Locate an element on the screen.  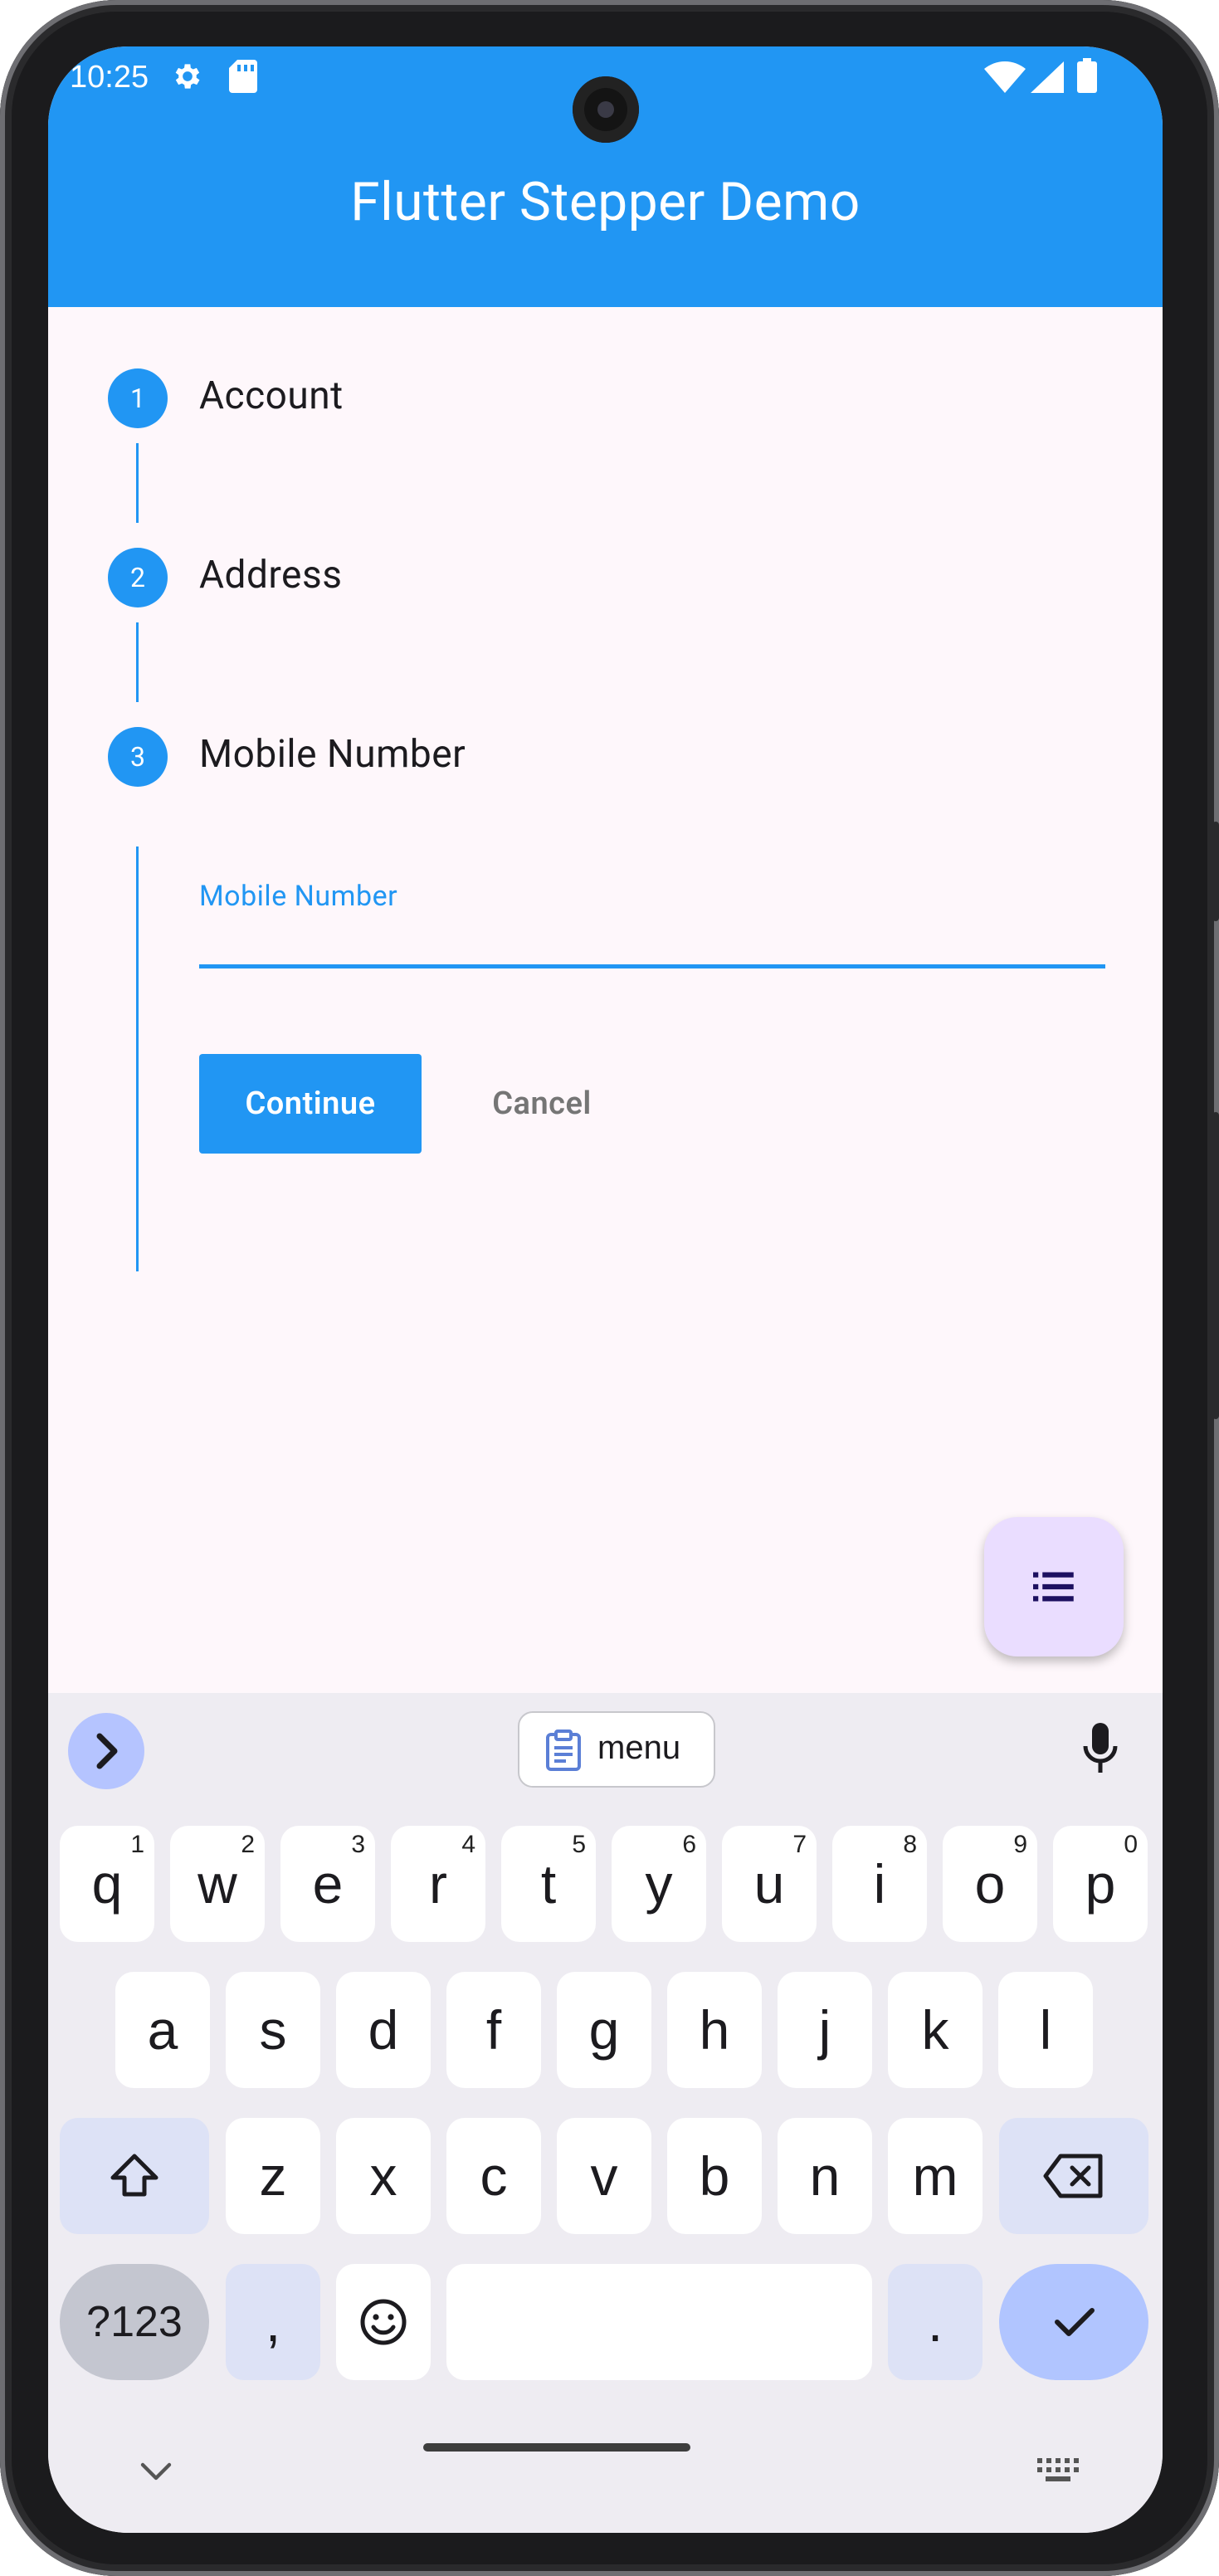
front-camera is located at coordinates (606, 109).